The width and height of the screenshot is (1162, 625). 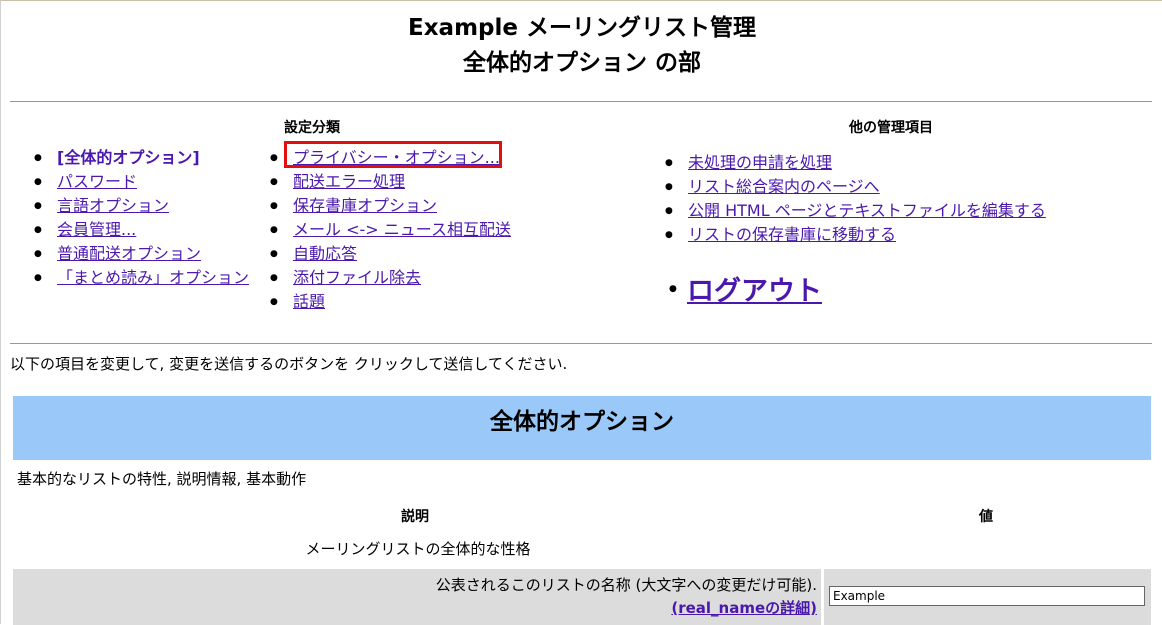 What do you see at coordinates (128, 157) in the screenshot?
I see `category-current-label: [全体的オプション]` at bounding box center [128, 157].